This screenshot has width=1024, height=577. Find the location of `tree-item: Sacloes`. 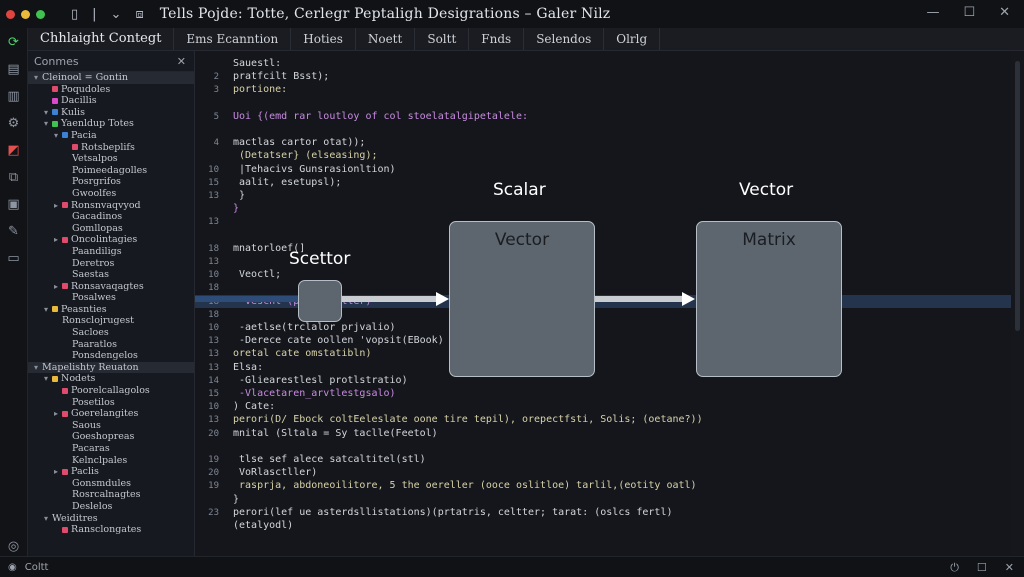

tree-item: Sacloes is located at coordinates (111, 333).